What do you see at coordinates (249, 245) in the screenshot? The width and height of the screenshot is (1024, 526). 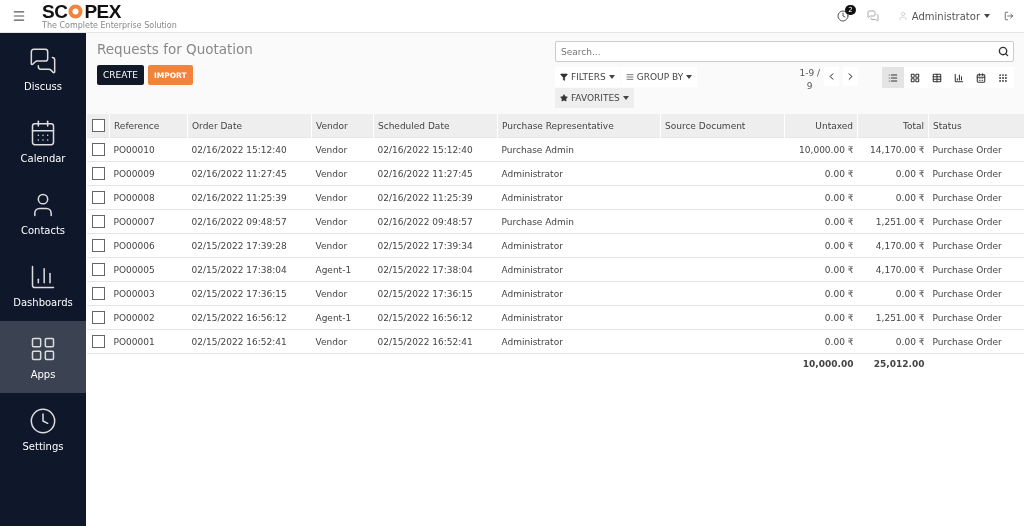 I see `table-cell: 02/15/2022 17:39:28` at bounding box center [249, 245].